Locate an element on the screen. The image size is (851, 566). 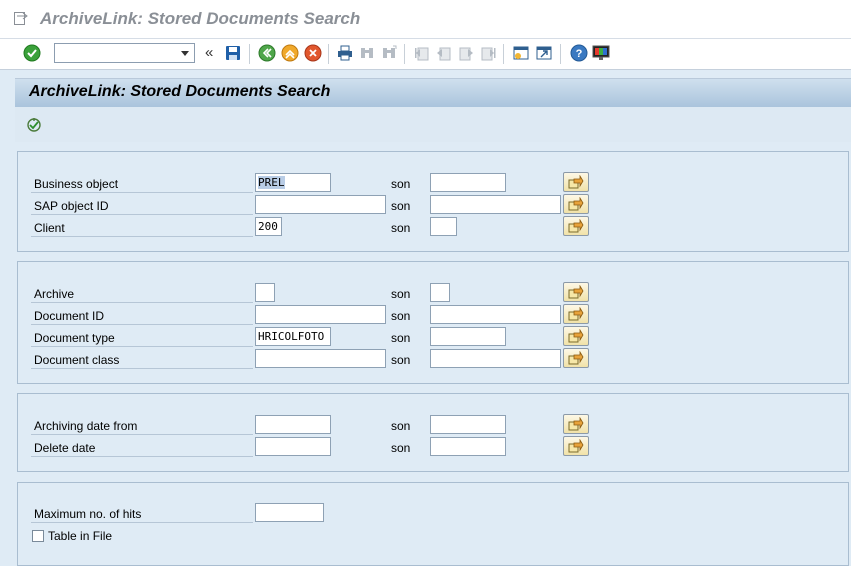
business-object-from-value: PREL is located at coordinates (271, 182).